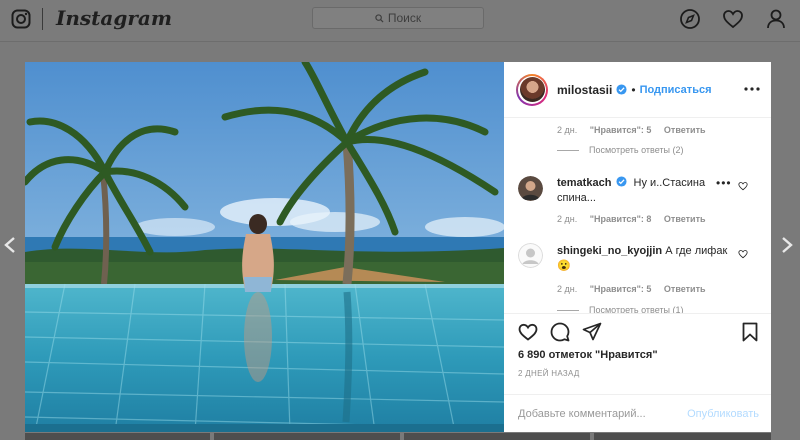 The image size is (800, 440). I want to click on explore-compass-icon, so click(690, 19).